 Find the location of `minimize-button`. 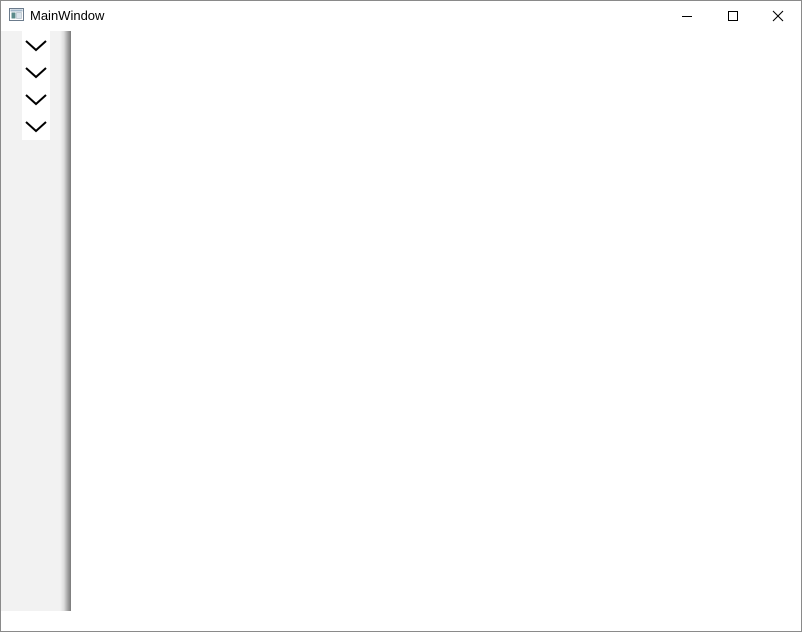

minimize-button is located at coordinates (687, 16).